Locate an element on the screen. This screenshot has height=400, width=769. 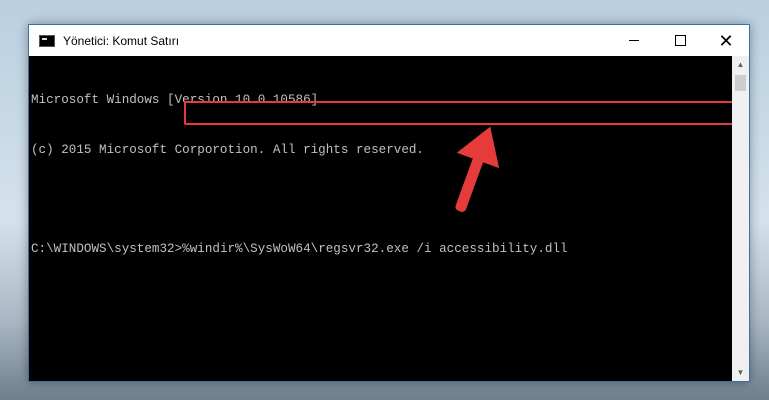
minimize-button is located at coordinates (634, 40).